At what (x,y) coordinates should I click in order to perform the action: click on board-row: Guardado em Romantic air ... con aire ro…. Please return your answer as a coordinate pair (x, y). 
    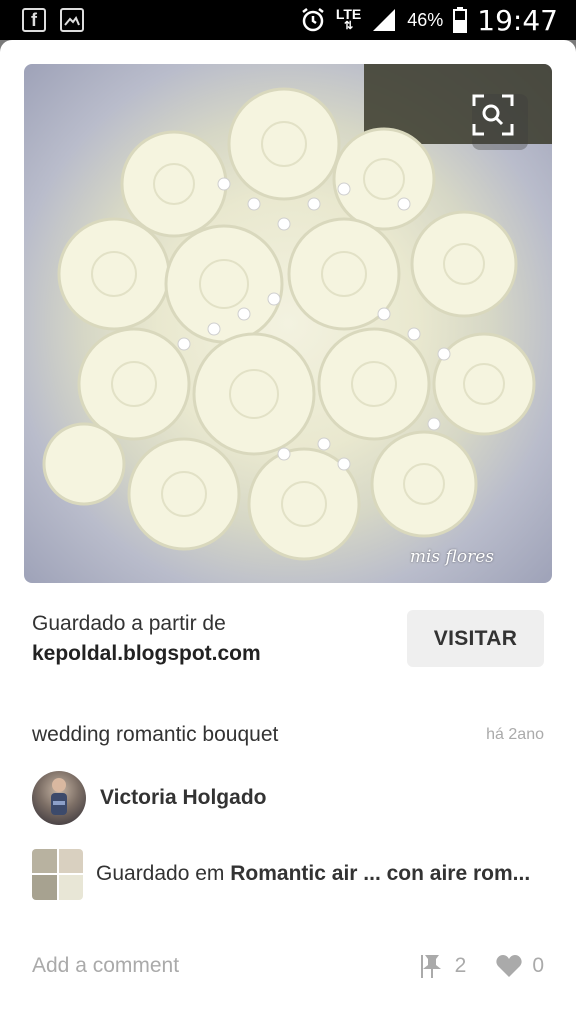
    Looking at the image, I should click on (288, 874).